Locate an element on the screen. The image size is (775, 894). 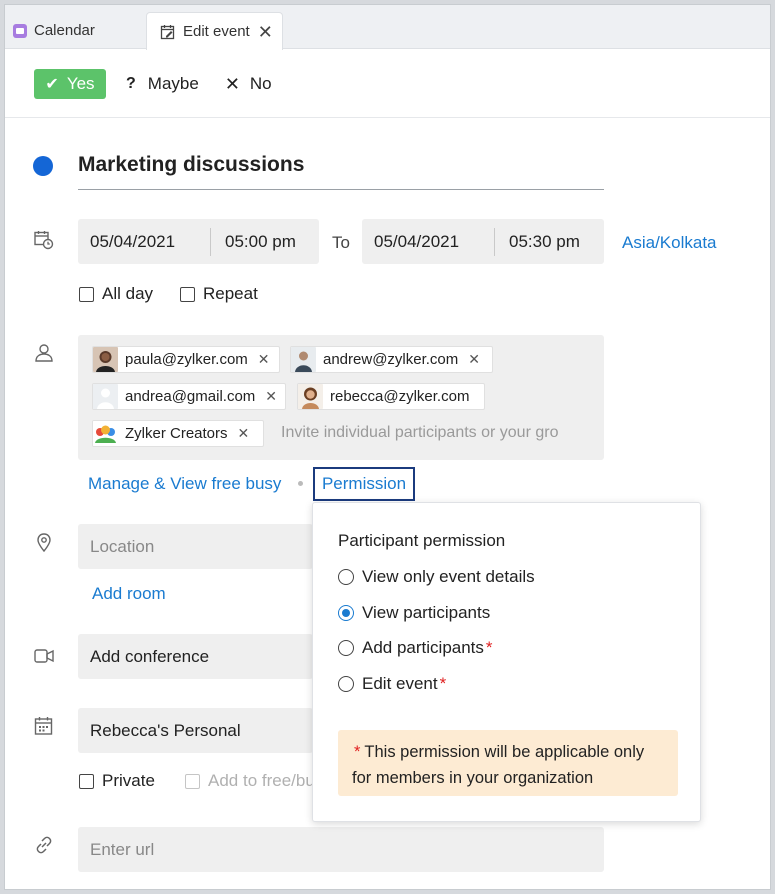
to-label: To is located at coordinates (341, 242).